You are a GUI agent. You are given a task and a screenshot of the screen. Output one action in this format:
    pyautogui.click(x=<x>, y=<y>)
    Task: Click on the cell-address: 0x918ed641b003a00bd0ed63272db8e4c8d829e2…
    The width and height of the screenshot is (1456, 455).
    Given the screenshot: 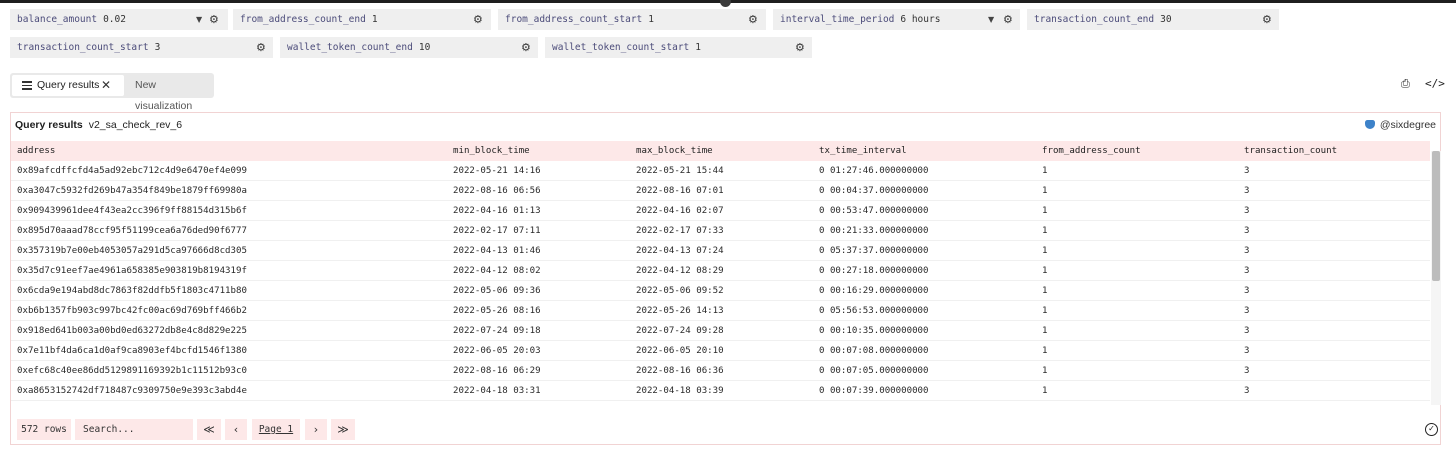 What is the action you would take?
    pyautogui.click(x=132, y=331)
    